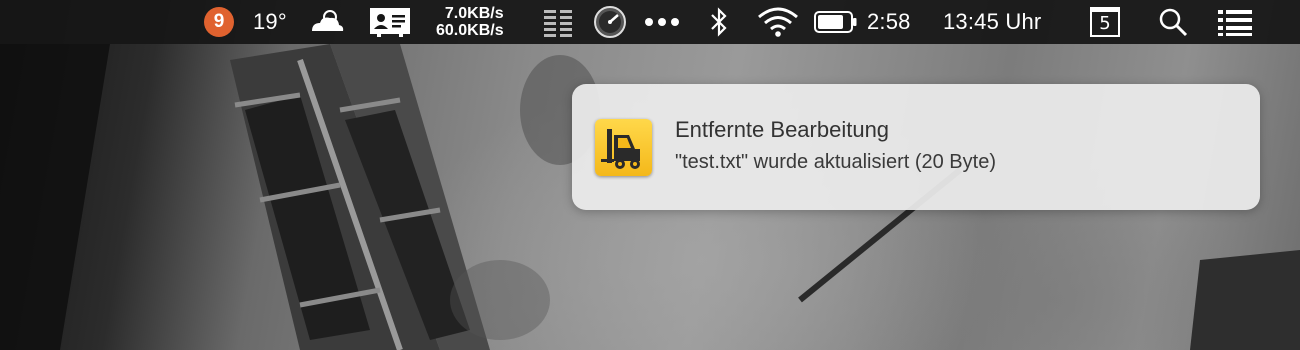 The width and height of the screenshot is (1300, 350). I want to click on battery-icon, so click(836, 22).